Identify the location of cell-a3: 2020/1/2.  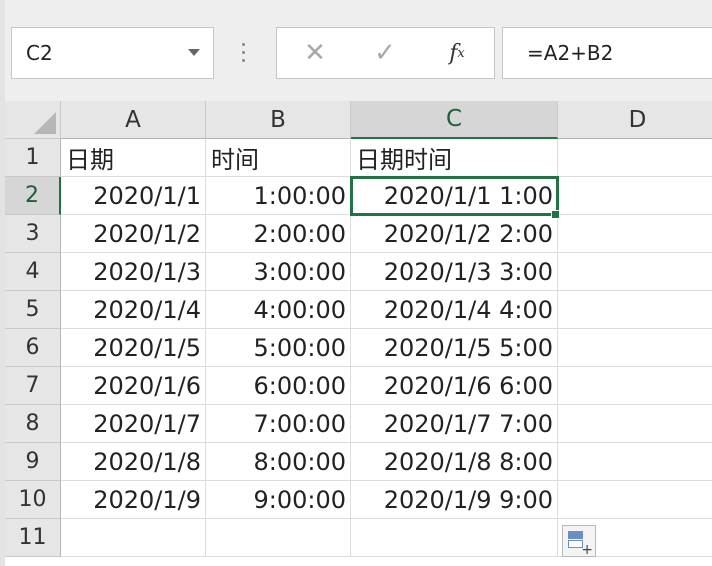
(133, 234).